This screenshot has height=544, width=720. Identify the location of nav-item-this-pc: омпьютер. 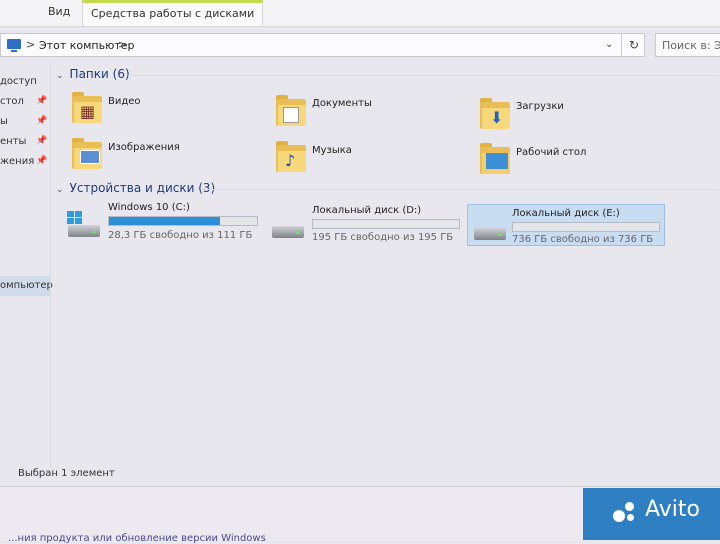
(26, 285).